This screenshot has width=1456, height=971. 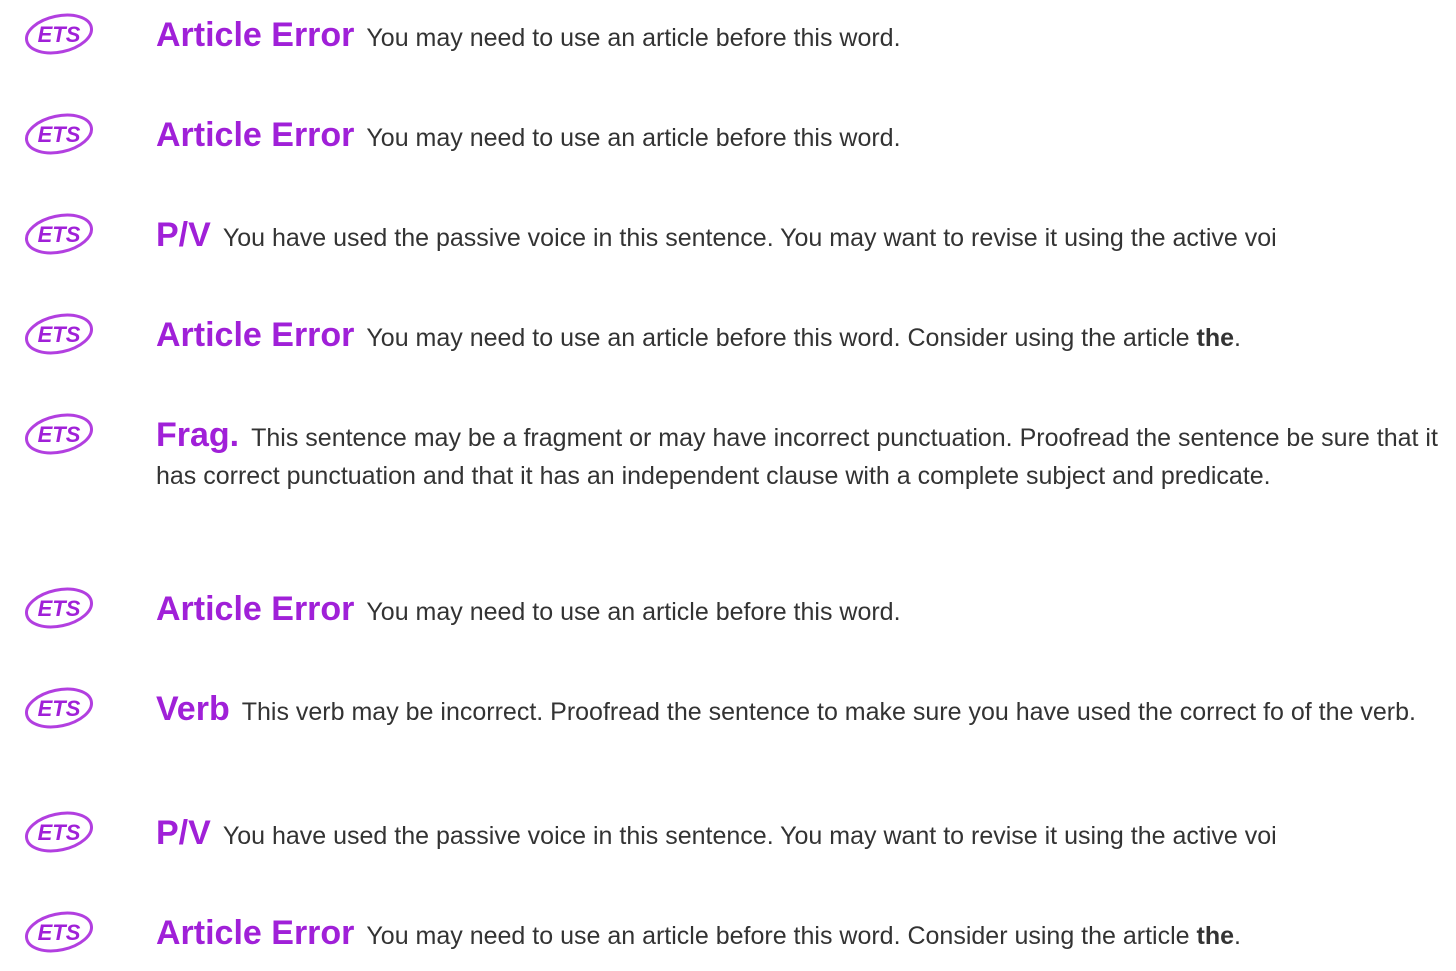 What do you see at coordinates (193, 709) in the screenshot?
I see `error-type-label: Verb` at bounding box center [193, 709].